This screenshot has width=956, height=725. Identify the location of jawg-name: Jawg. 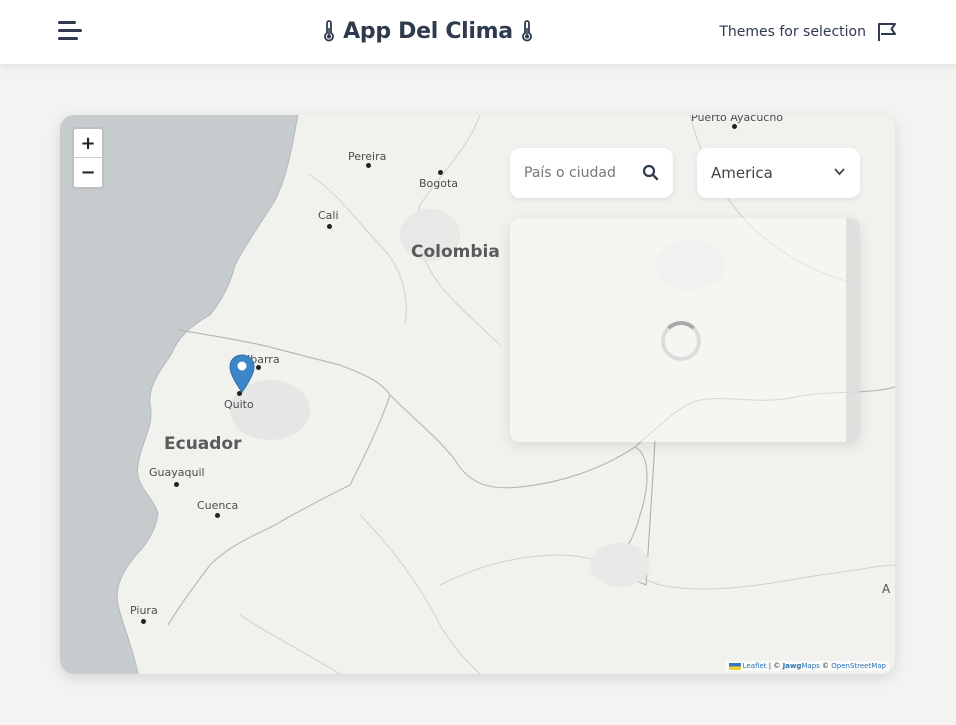
(792, 666).